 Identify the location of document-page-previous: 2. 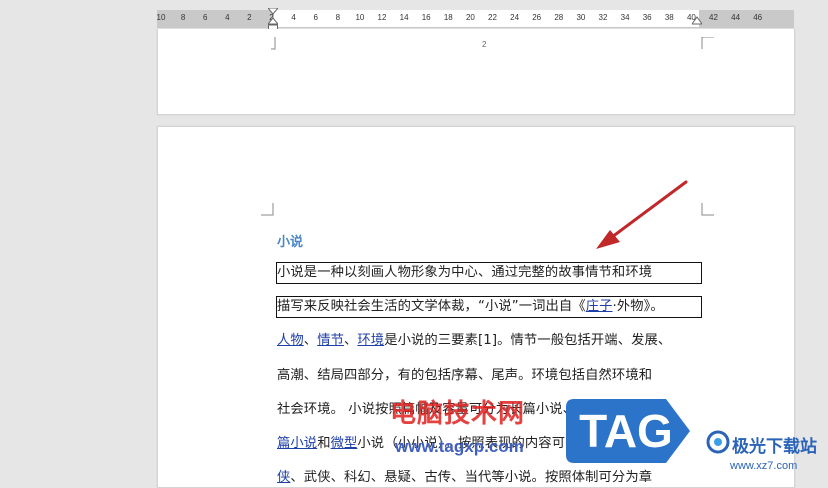
(476, 72).